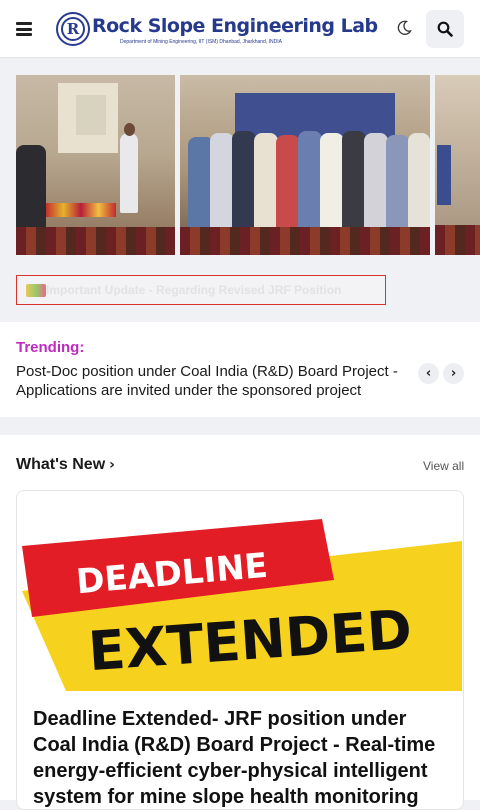  Describe the element at coordinates (453, 373) in the screenshot. I see `next-arrow-icon: ›` at that location.